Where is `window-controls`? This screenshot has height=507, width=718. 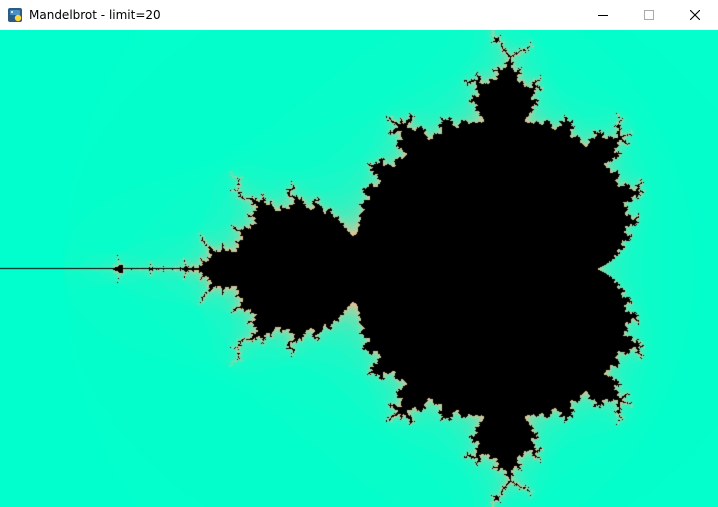 window-controls is located at coordinates (649, 15).